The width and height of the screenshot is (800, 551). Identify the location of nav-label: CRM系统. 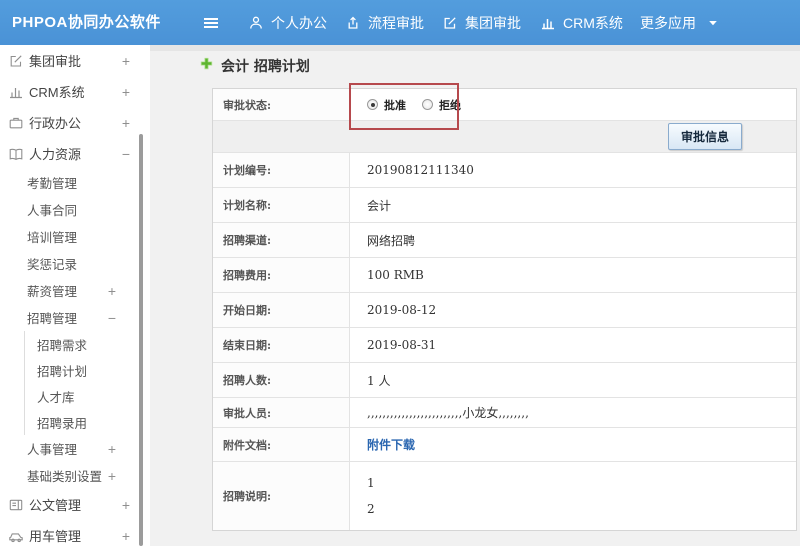
(593, 22).